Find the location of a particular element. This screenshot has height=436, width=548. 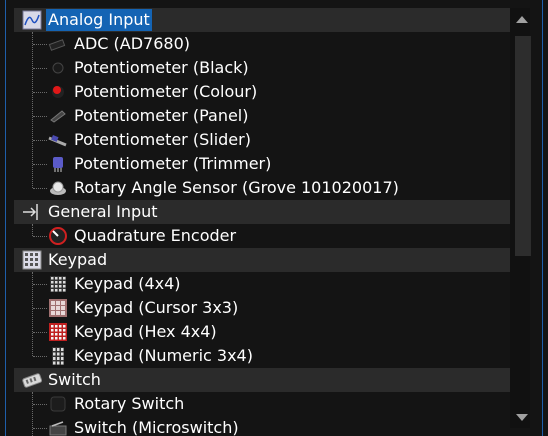

tree-item-keypad-4x4: Keypad (4x4) is located at coordinates (262, 284).